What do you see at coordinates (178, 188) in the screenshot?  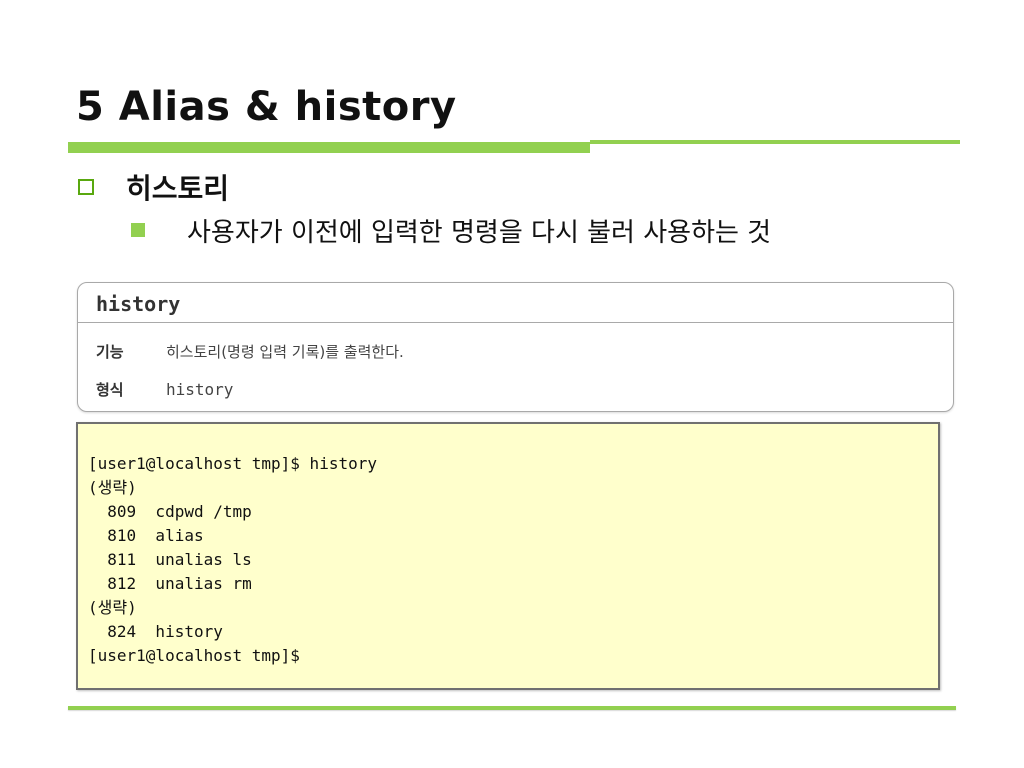 I see `bullet-level-1-text: 히스토리` at bounding box center [178, 188].